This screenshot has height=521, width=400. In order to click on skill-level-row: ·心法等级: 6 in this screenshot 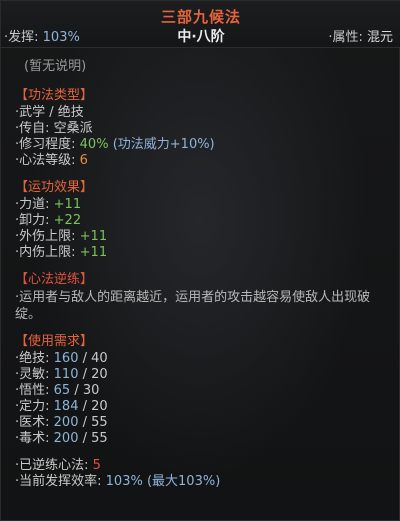, I will do `click(205, 161)`.